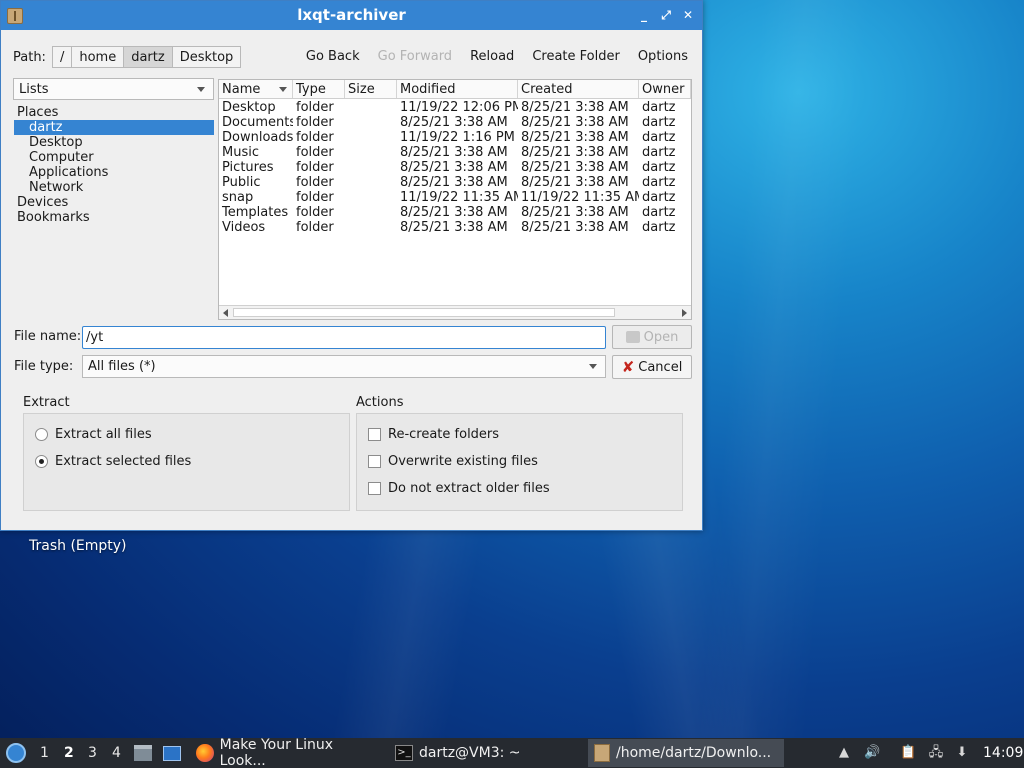  Describe the element at coordinates (172, 753) in the screenshot. I see `quicklaunch-show-desktop` at that location.